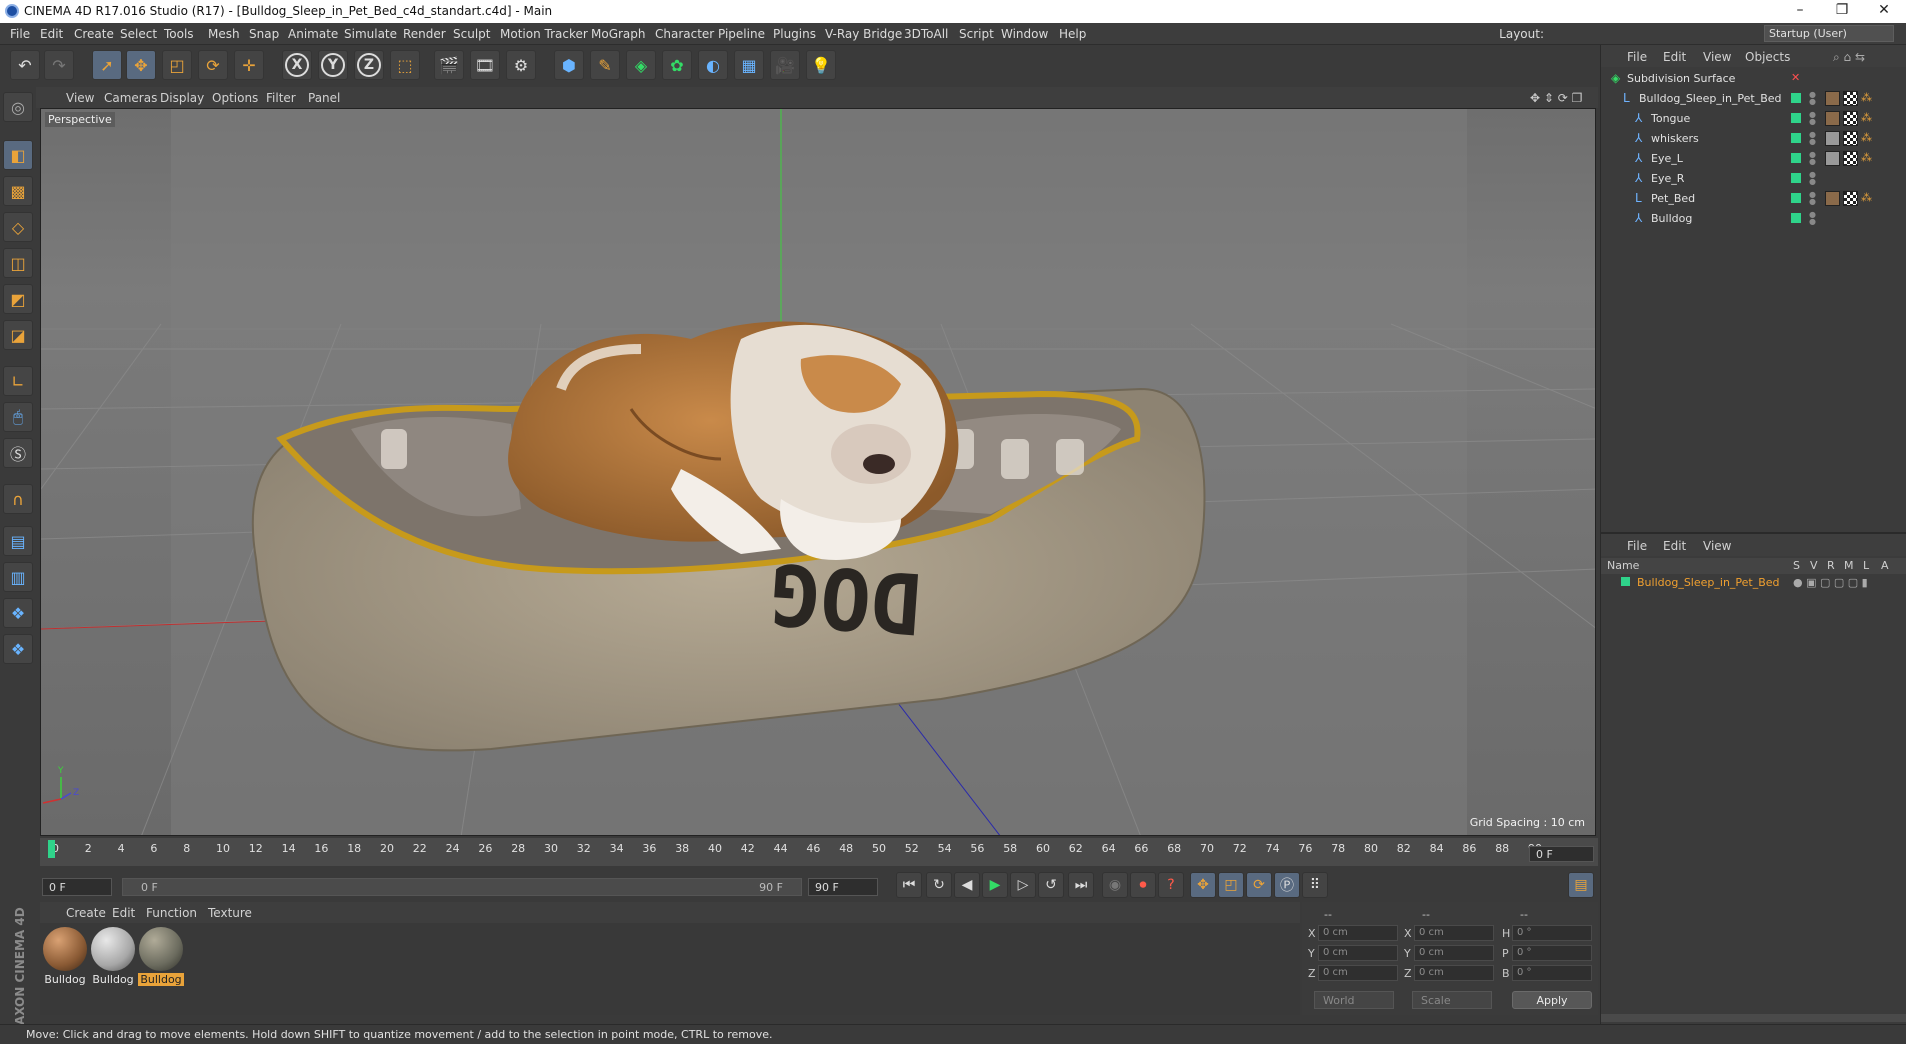  Describe the element at coordinates (1829, 33) in the screenshot. I see `layout-select: Startup (User)` at that location.